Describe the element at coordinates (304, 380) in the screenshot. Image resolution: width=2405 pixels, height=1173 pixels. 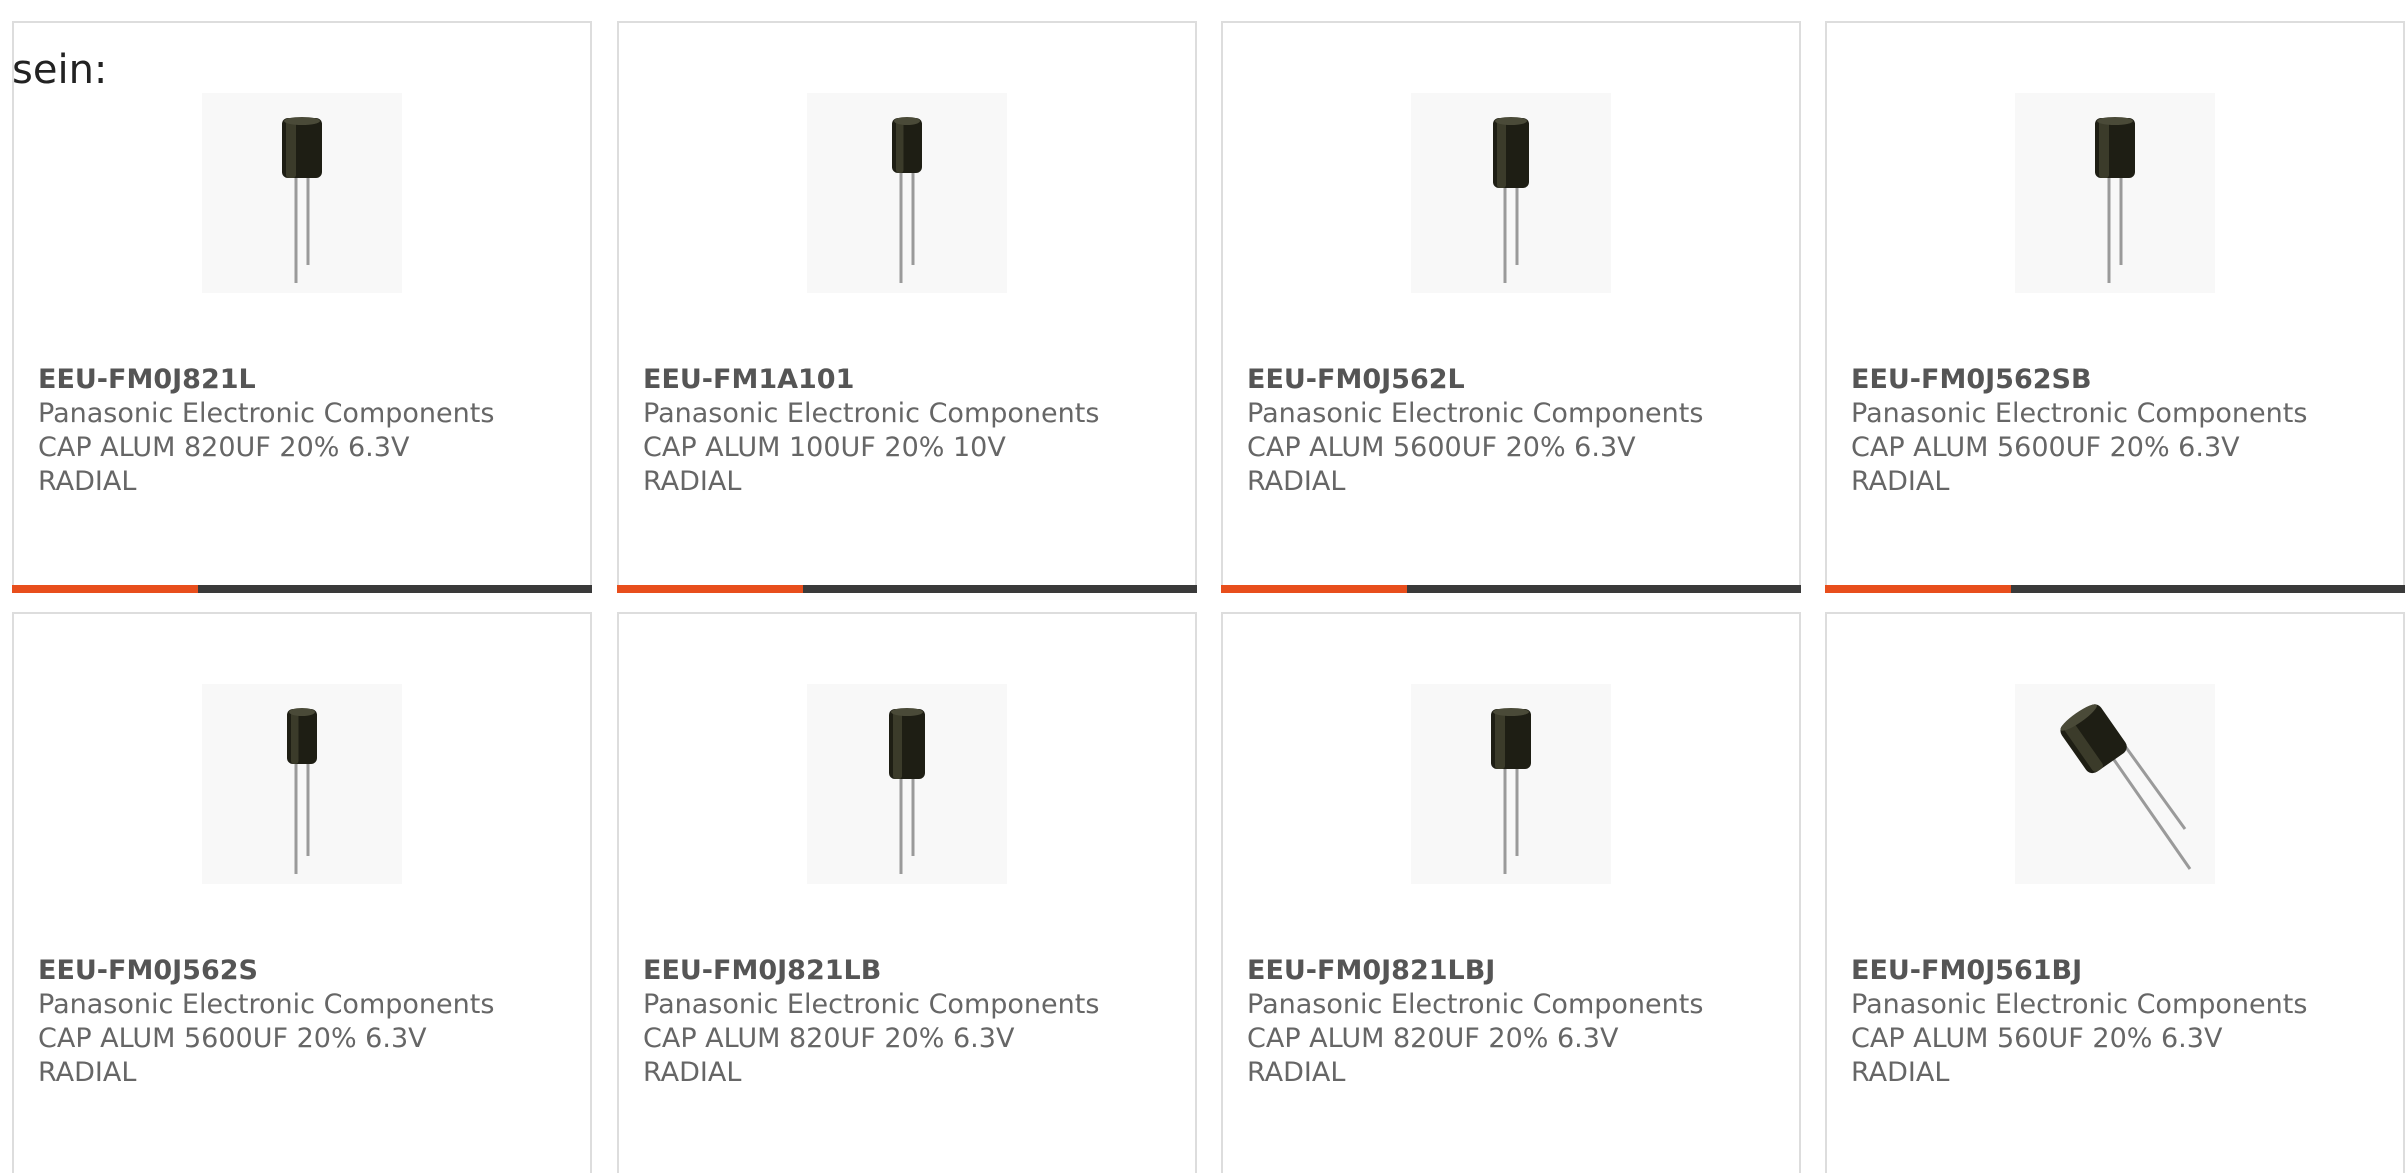
I see `part-number-link: EEU-FM0J821L` at that location.